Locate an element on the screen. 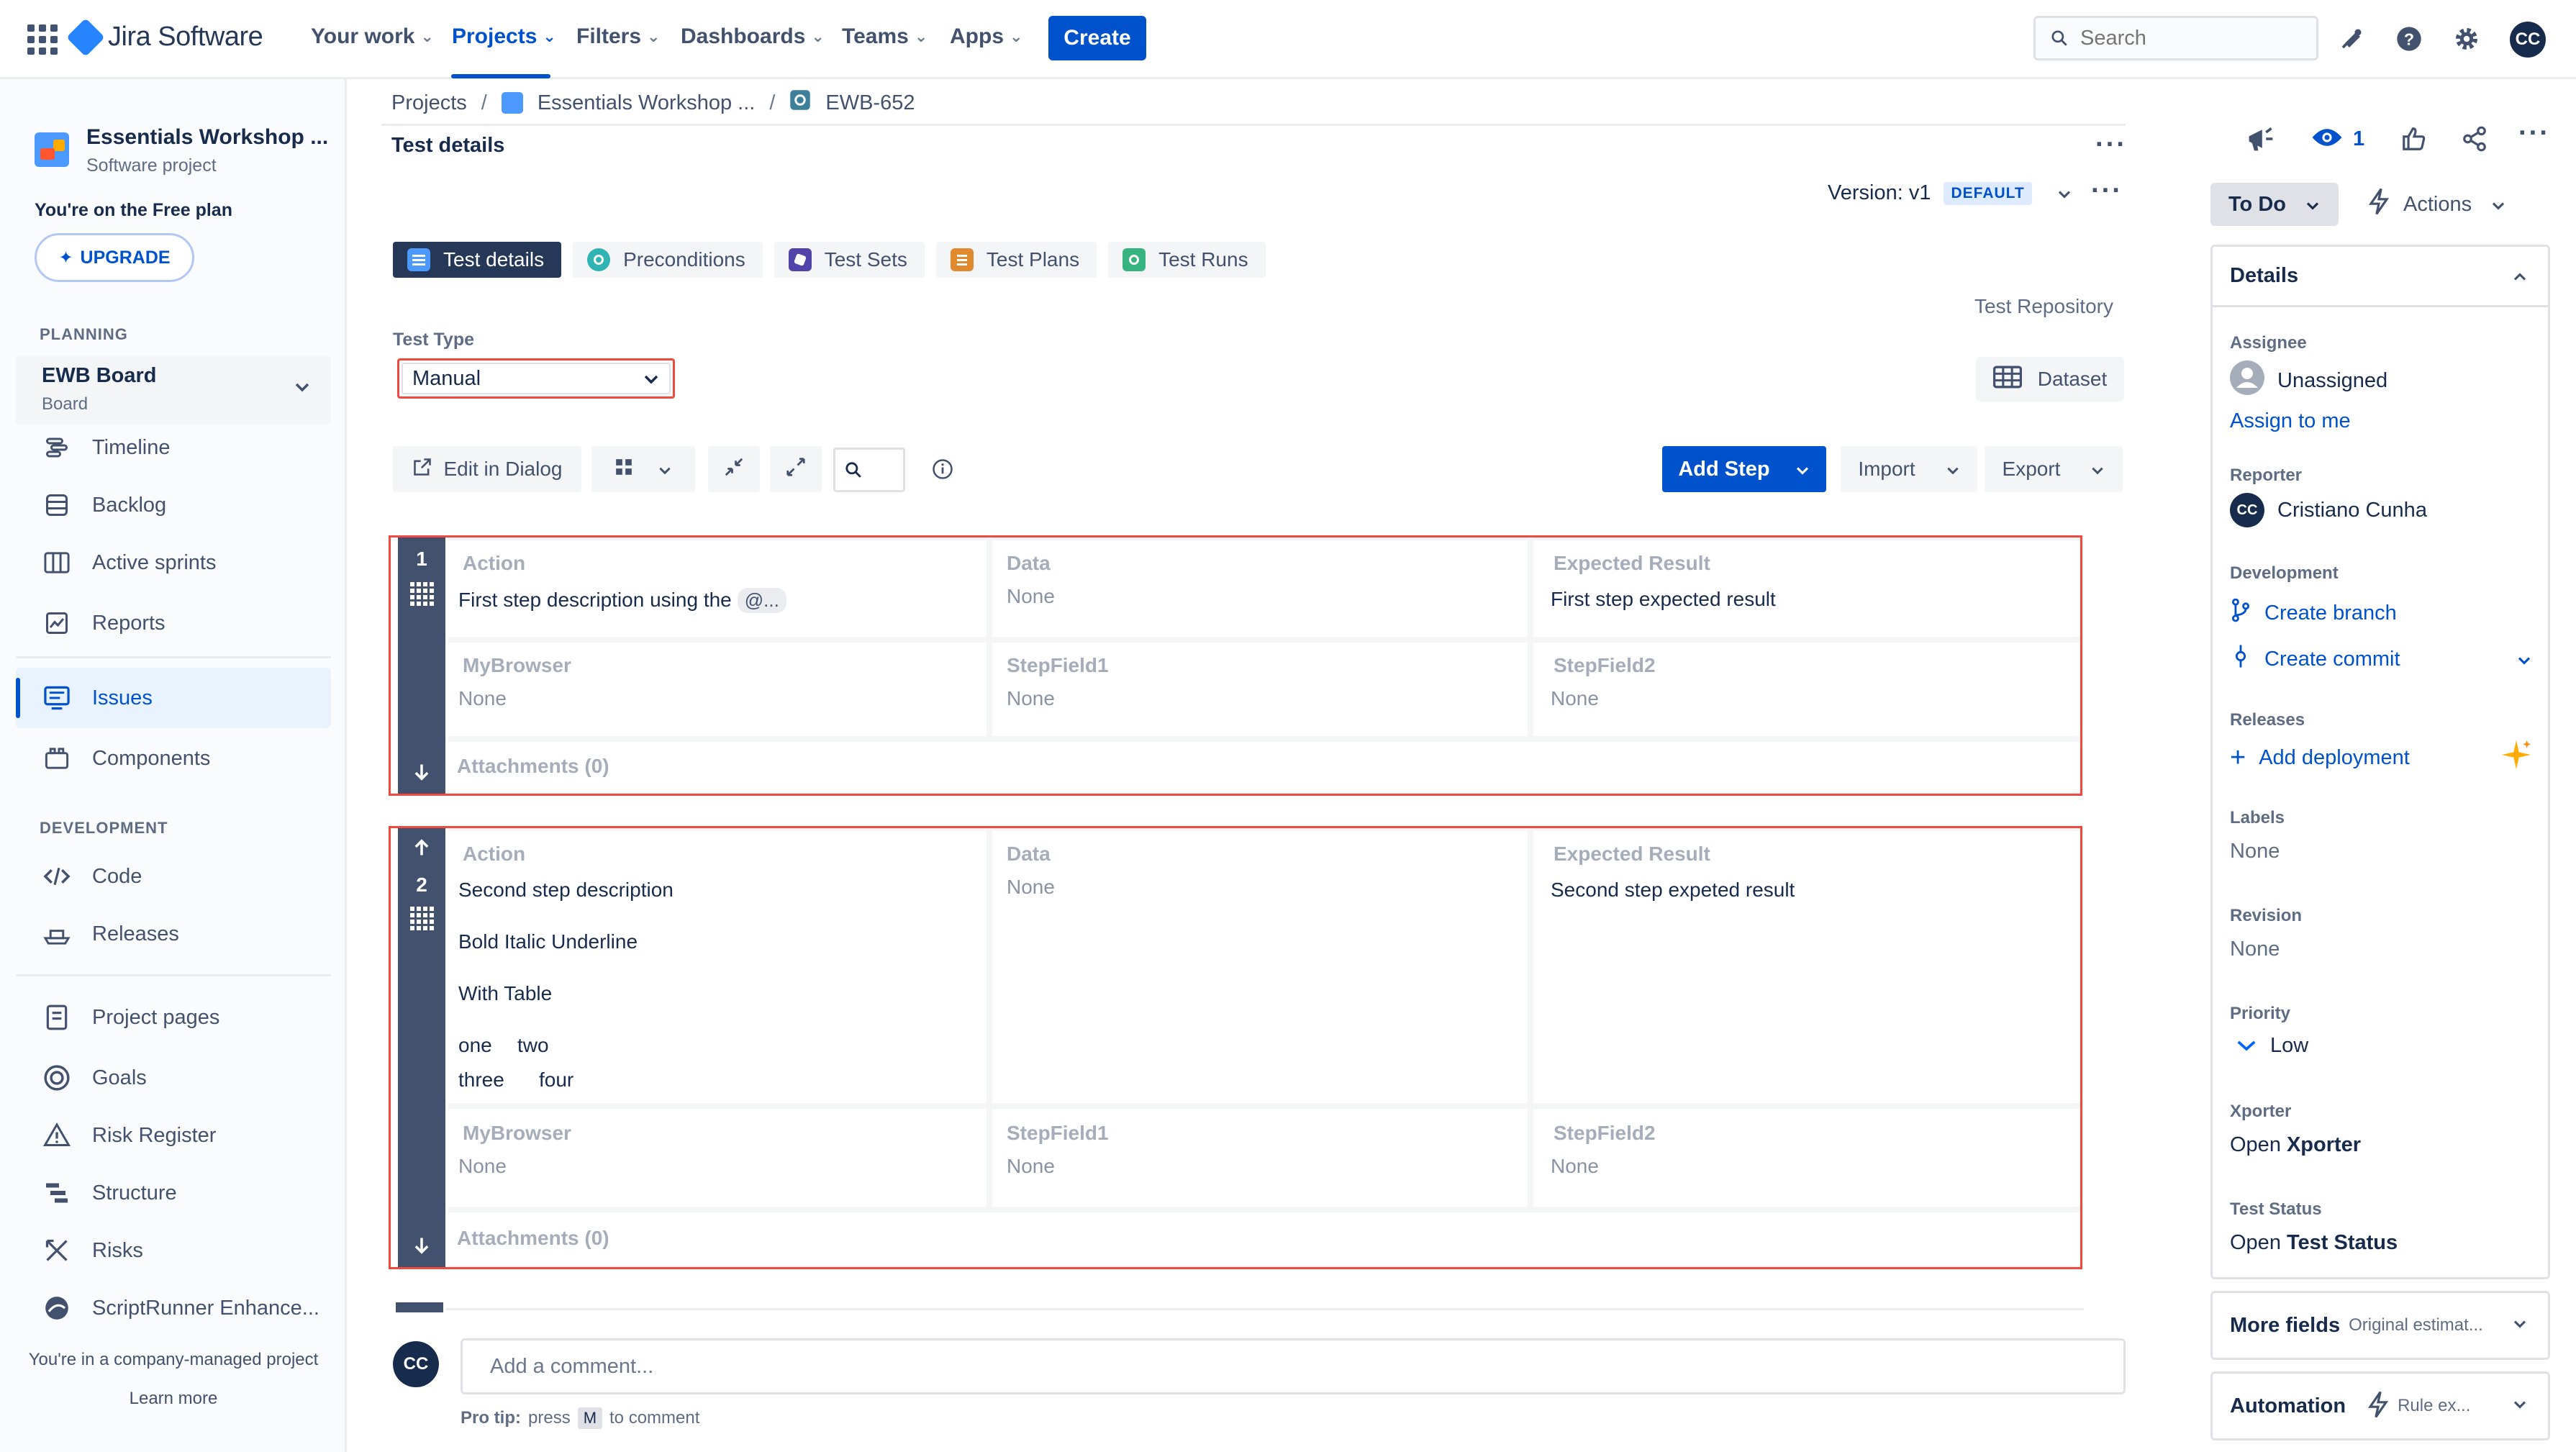  info-icon is located at coordinates (942, 469).